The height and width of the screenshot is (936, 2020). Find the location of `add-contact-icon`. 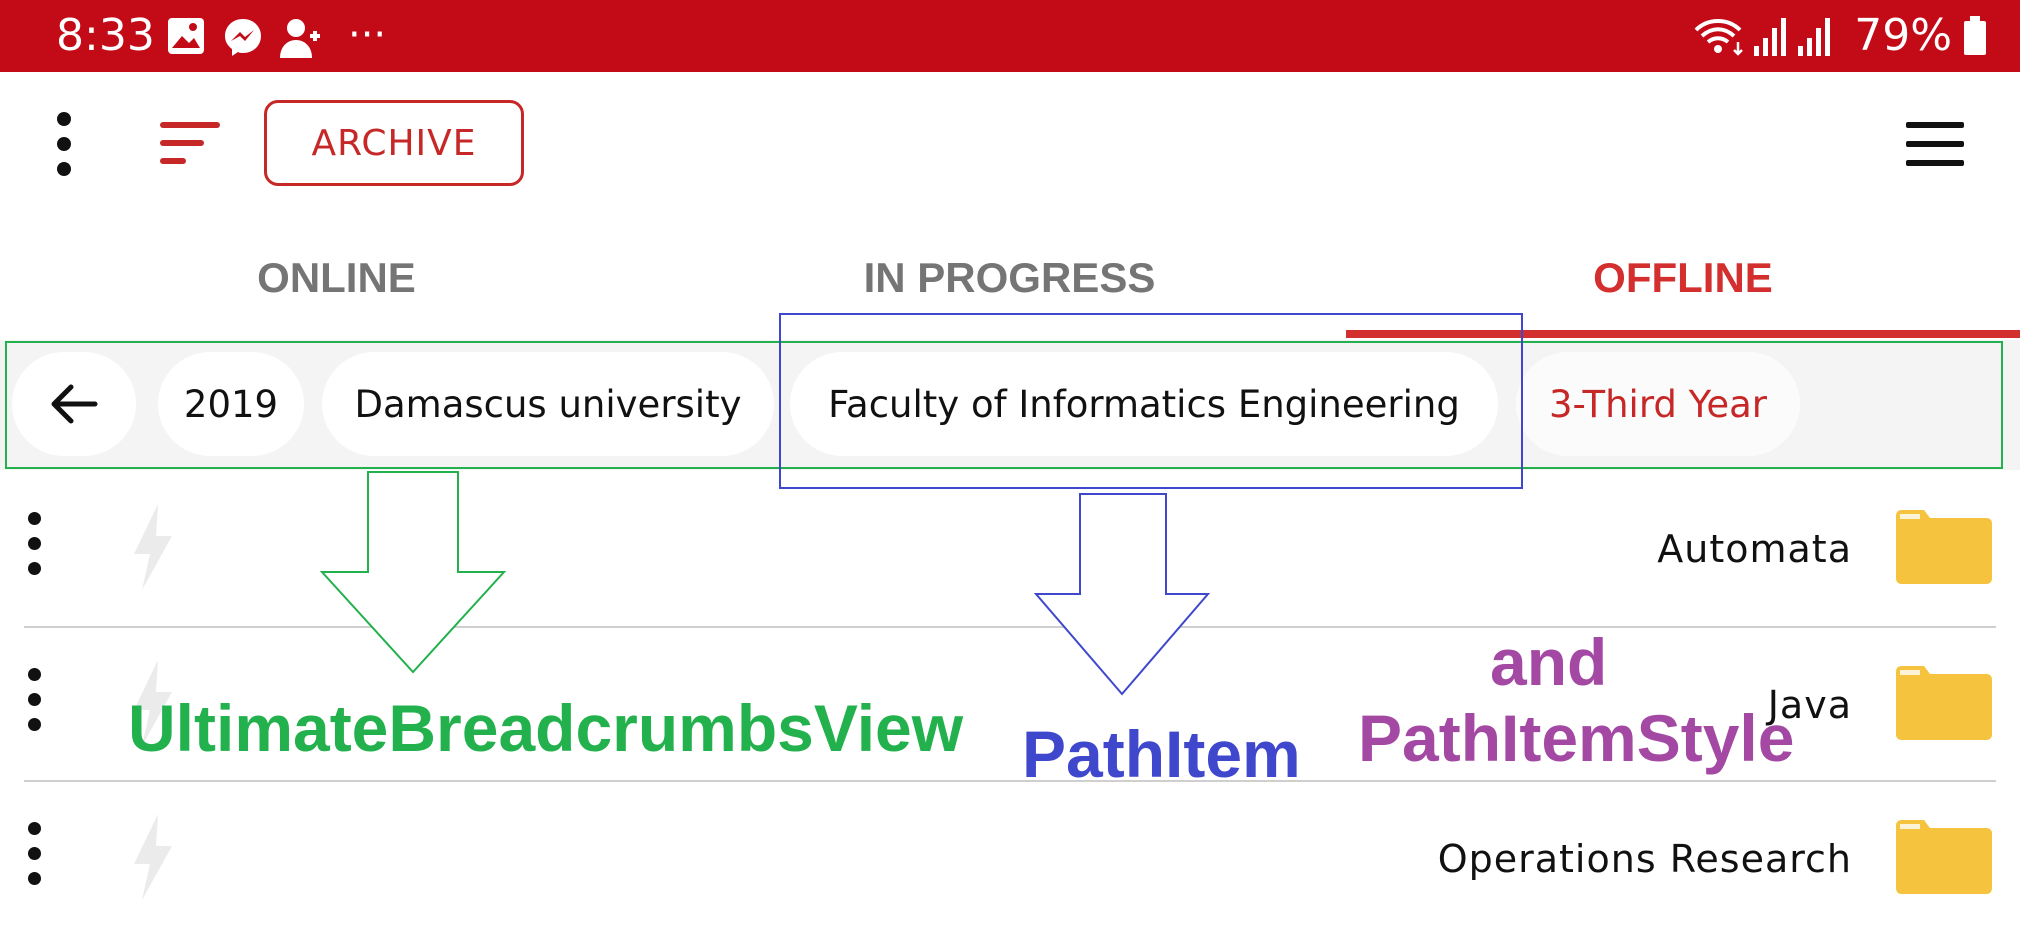

add-contact-icon is located at coordinates (300, 38).